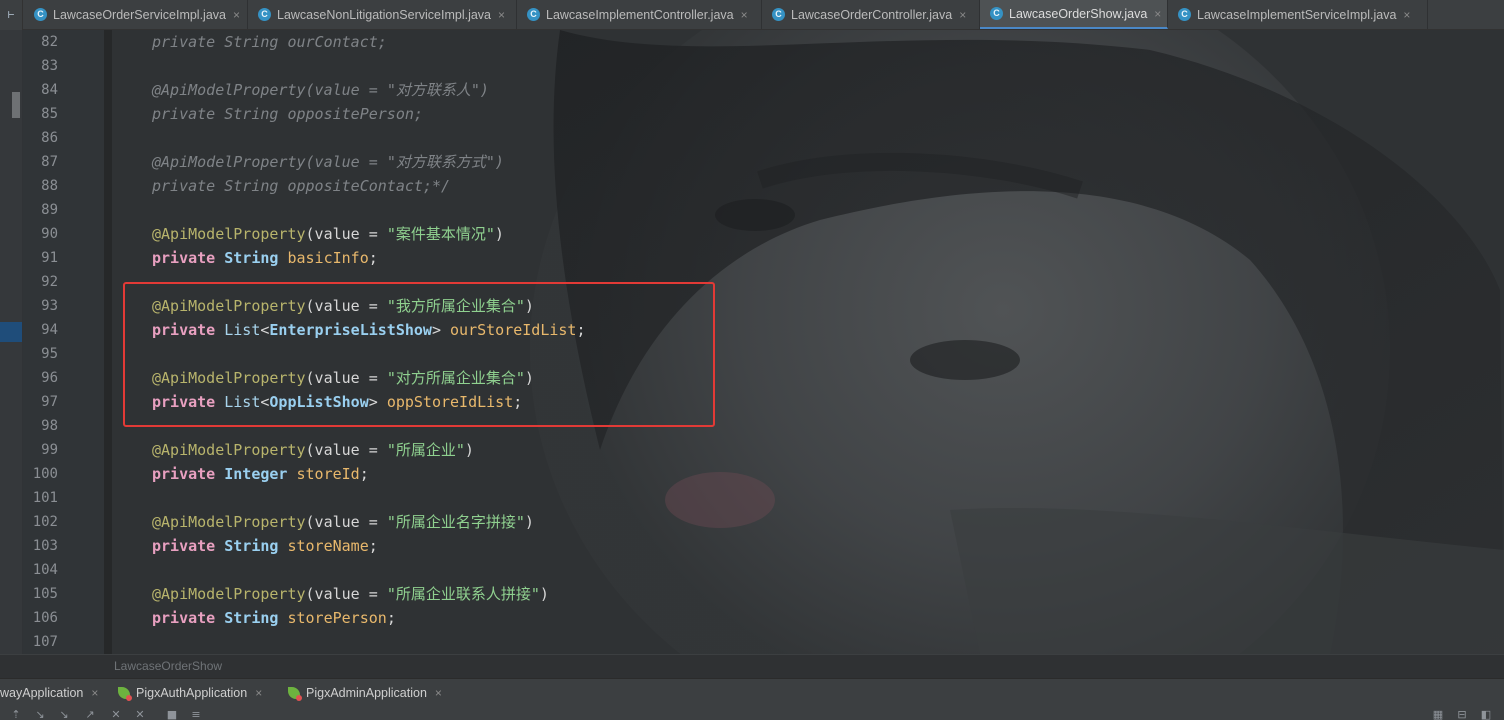 This screenshot has height=720, width=1504. Describe the element at coordinates (49, 450) in the screenshot. I see `line-number: 99` at that location.